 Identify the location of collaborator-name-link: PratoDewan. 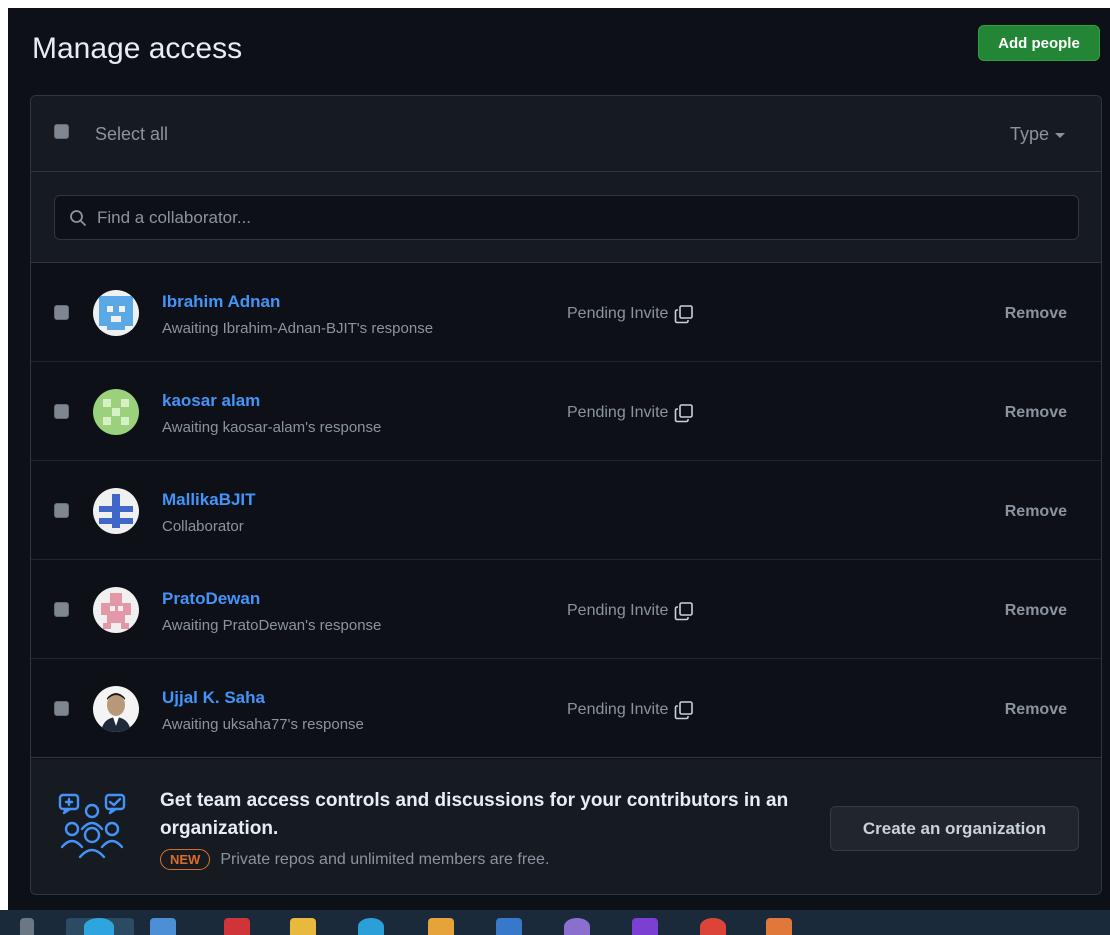
(211, 599).